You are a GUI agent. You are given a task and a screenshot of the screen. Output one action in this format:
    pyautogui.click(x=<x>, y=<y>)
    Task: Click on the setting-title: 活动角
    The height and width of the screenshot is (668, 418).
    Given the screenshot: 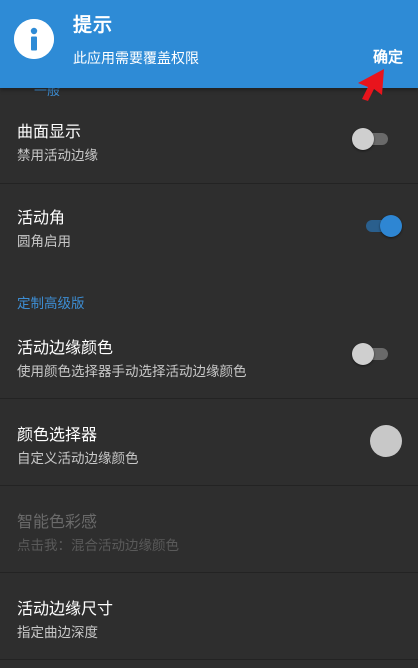 What is the action you would take?
    pyautogui.click(x=41, y=217)
    